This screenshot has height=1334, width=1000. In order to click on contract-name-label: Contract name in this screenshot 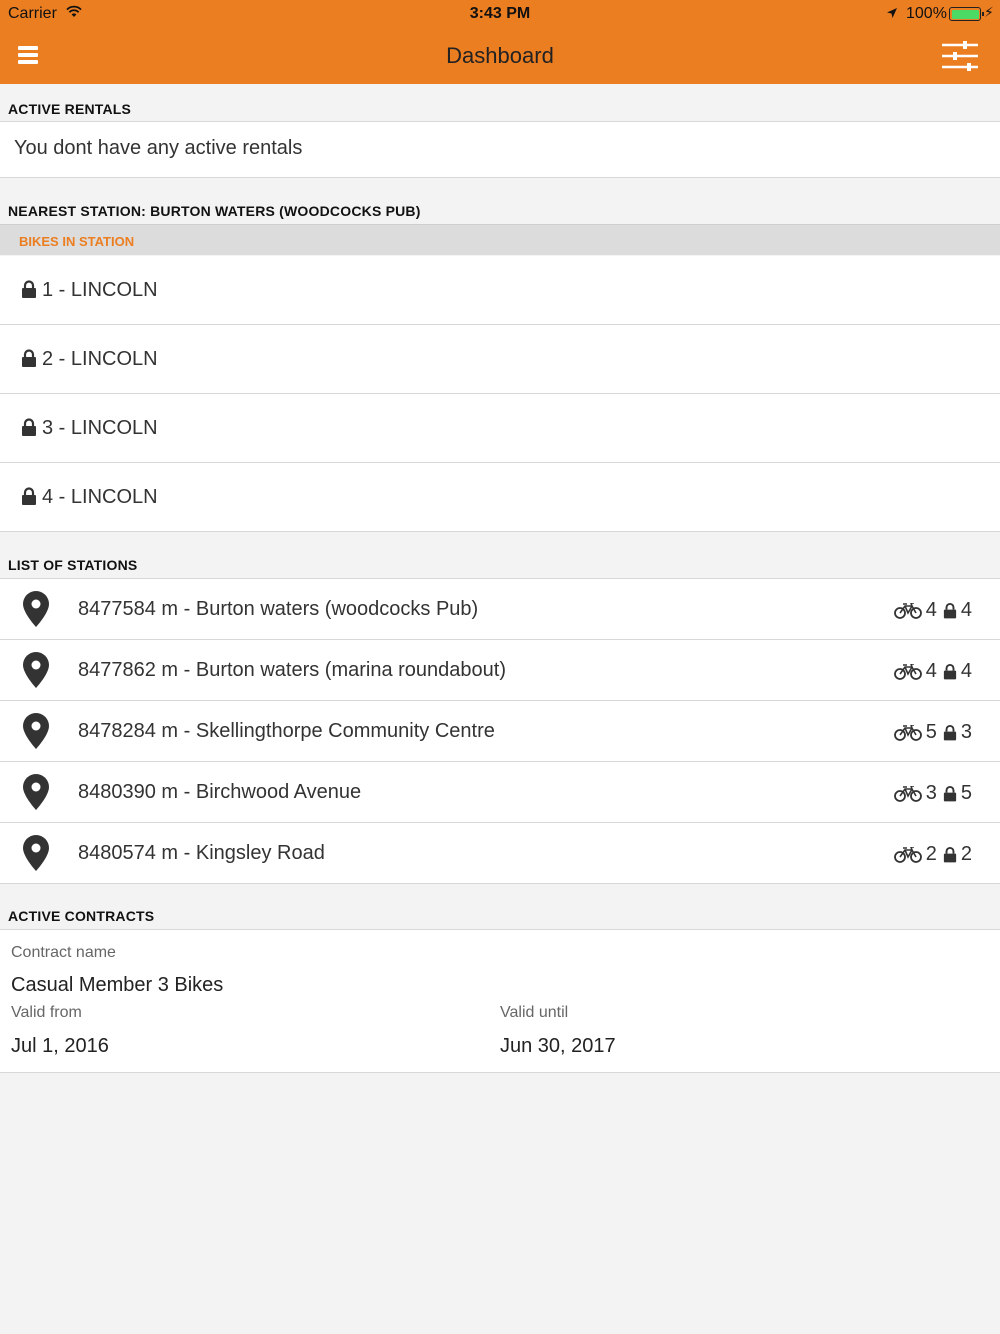, I will do `click(63, 952)`.